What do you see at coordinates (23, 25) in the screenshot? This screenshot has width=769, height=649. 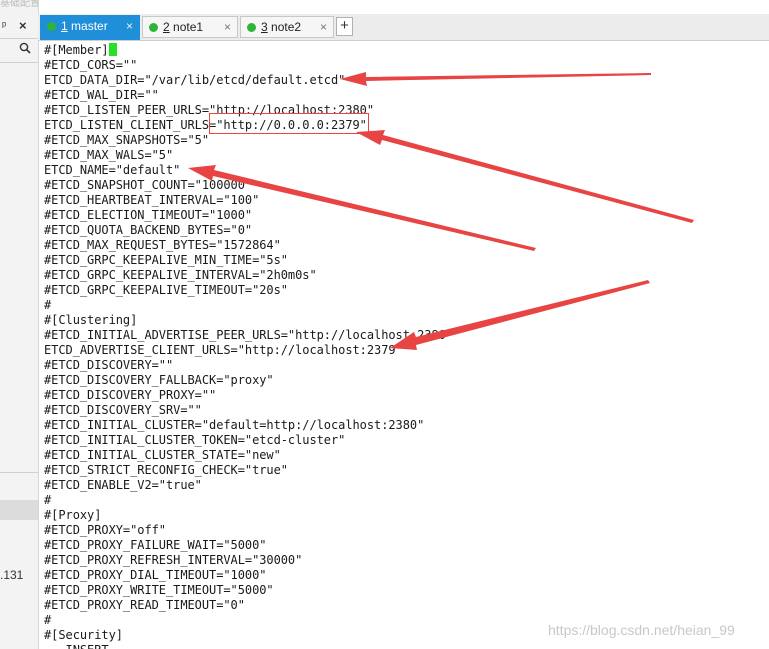 I see `close-panel-button: ×` at bounding box center [23, 25].